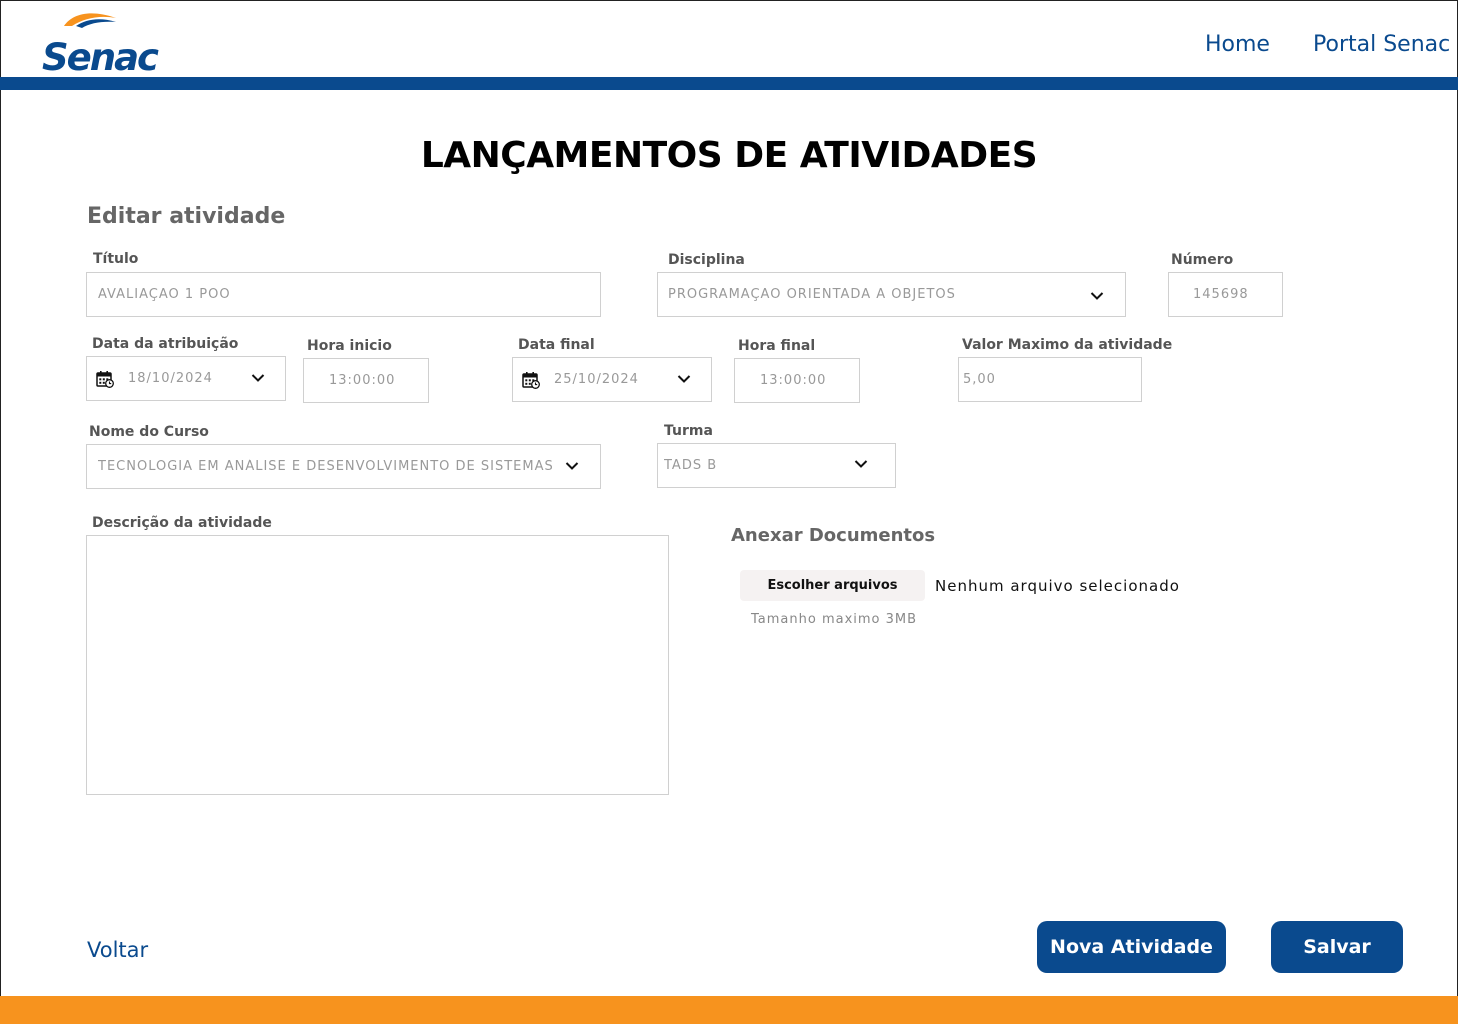  I want to click on nav-portal-senac-link: Portal Senac, so click(1381, 44).